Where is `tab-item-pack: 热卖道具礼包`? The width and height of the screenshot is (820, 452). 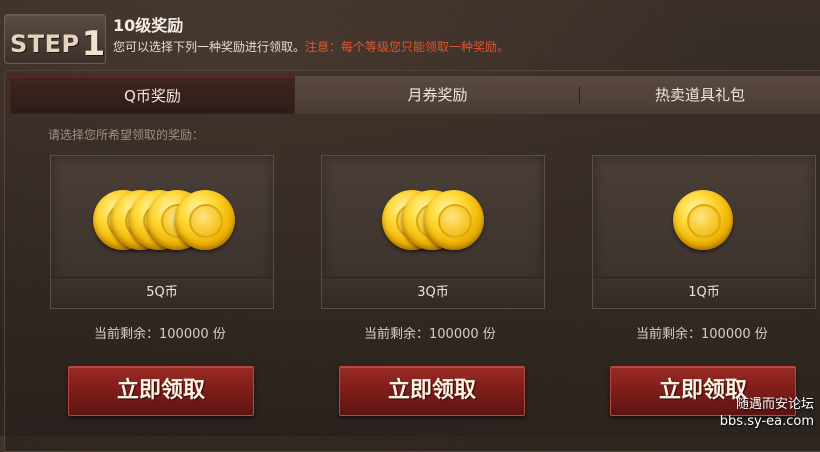 tab-item-pack: 热卖道具礼包 is located at coordinates (700, 95).